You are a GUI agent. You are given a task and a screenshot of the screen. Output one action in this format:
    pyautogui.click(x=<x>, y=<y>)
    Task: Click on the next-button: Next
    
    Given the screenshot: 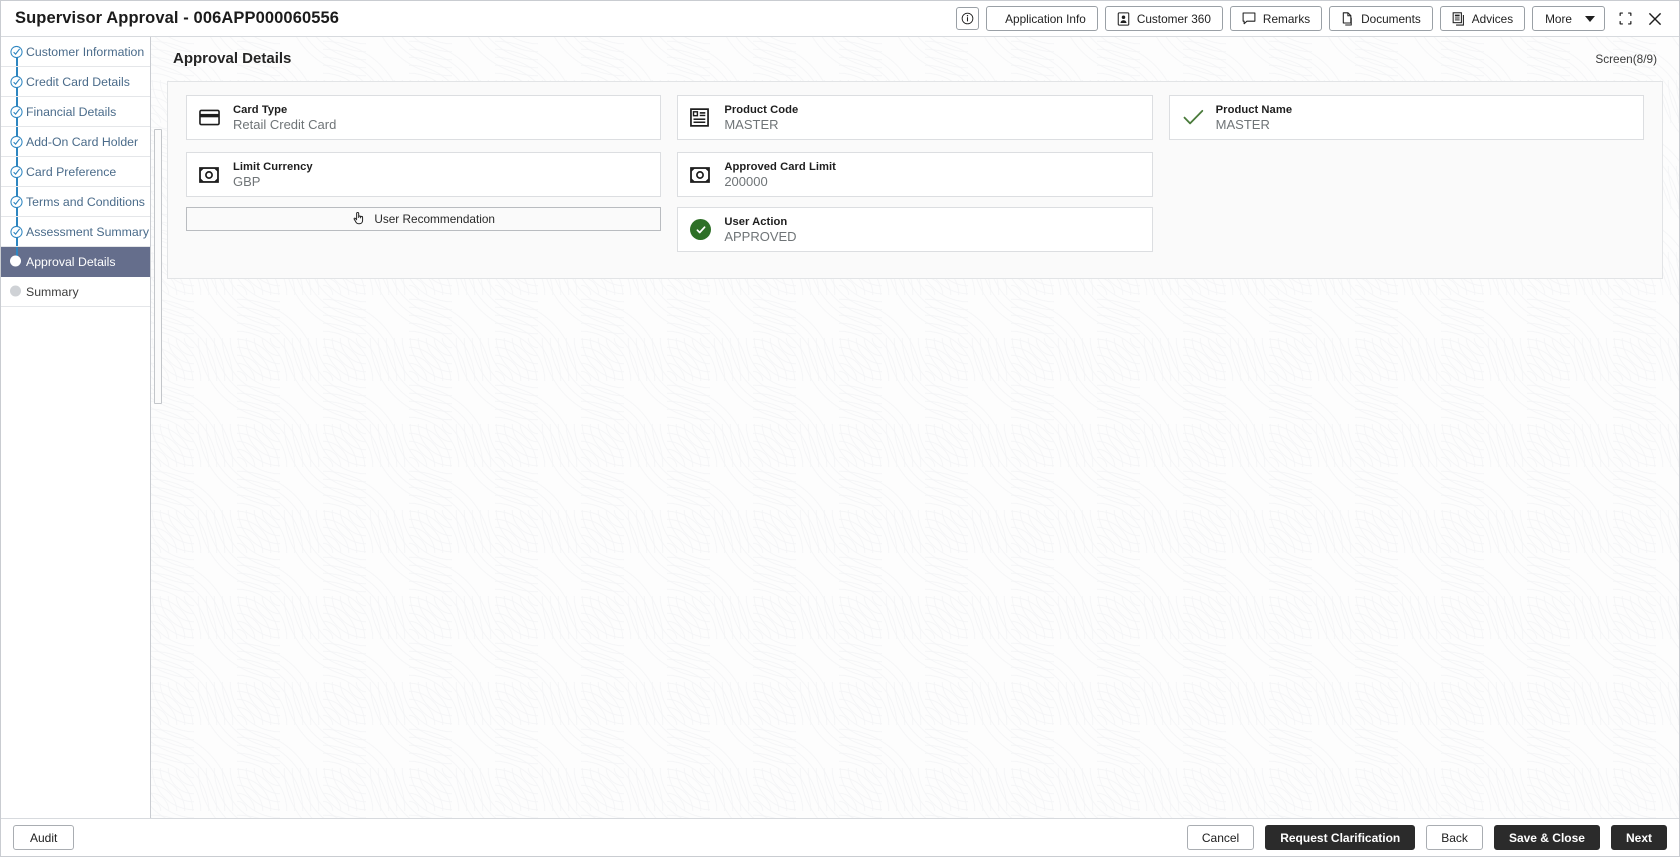 What is the action you would take?
    pyautogui.click(x=1638, y=837)
    